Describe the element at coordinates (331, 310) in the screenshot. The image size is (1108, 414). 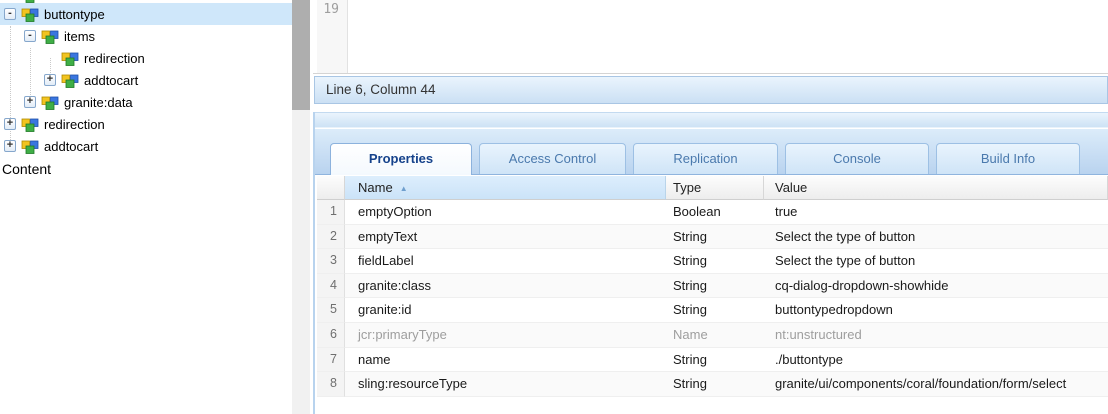
I see `row-number: 5` at that location.